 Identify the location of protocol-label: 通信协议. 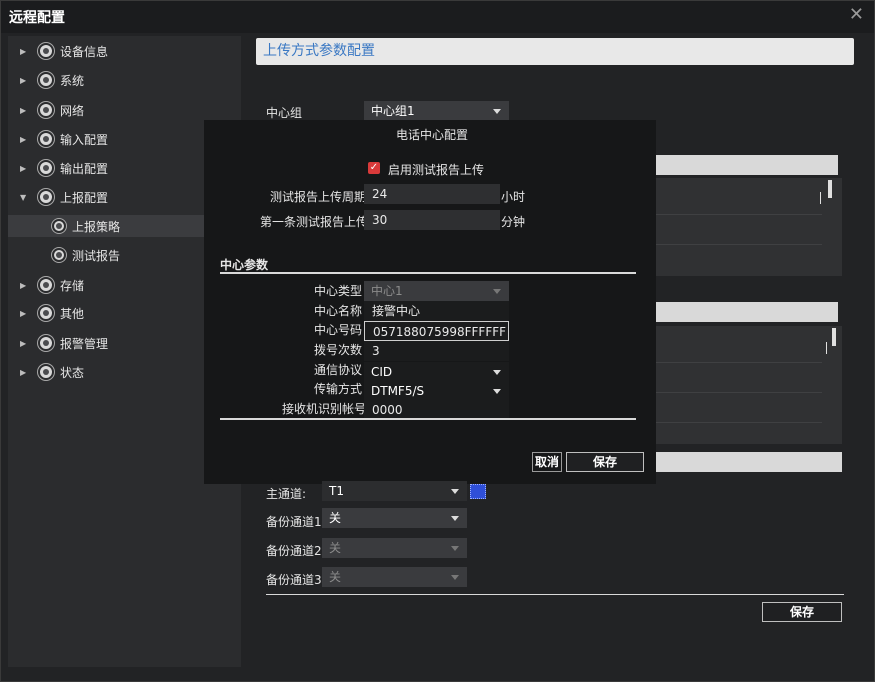
(338, 370).